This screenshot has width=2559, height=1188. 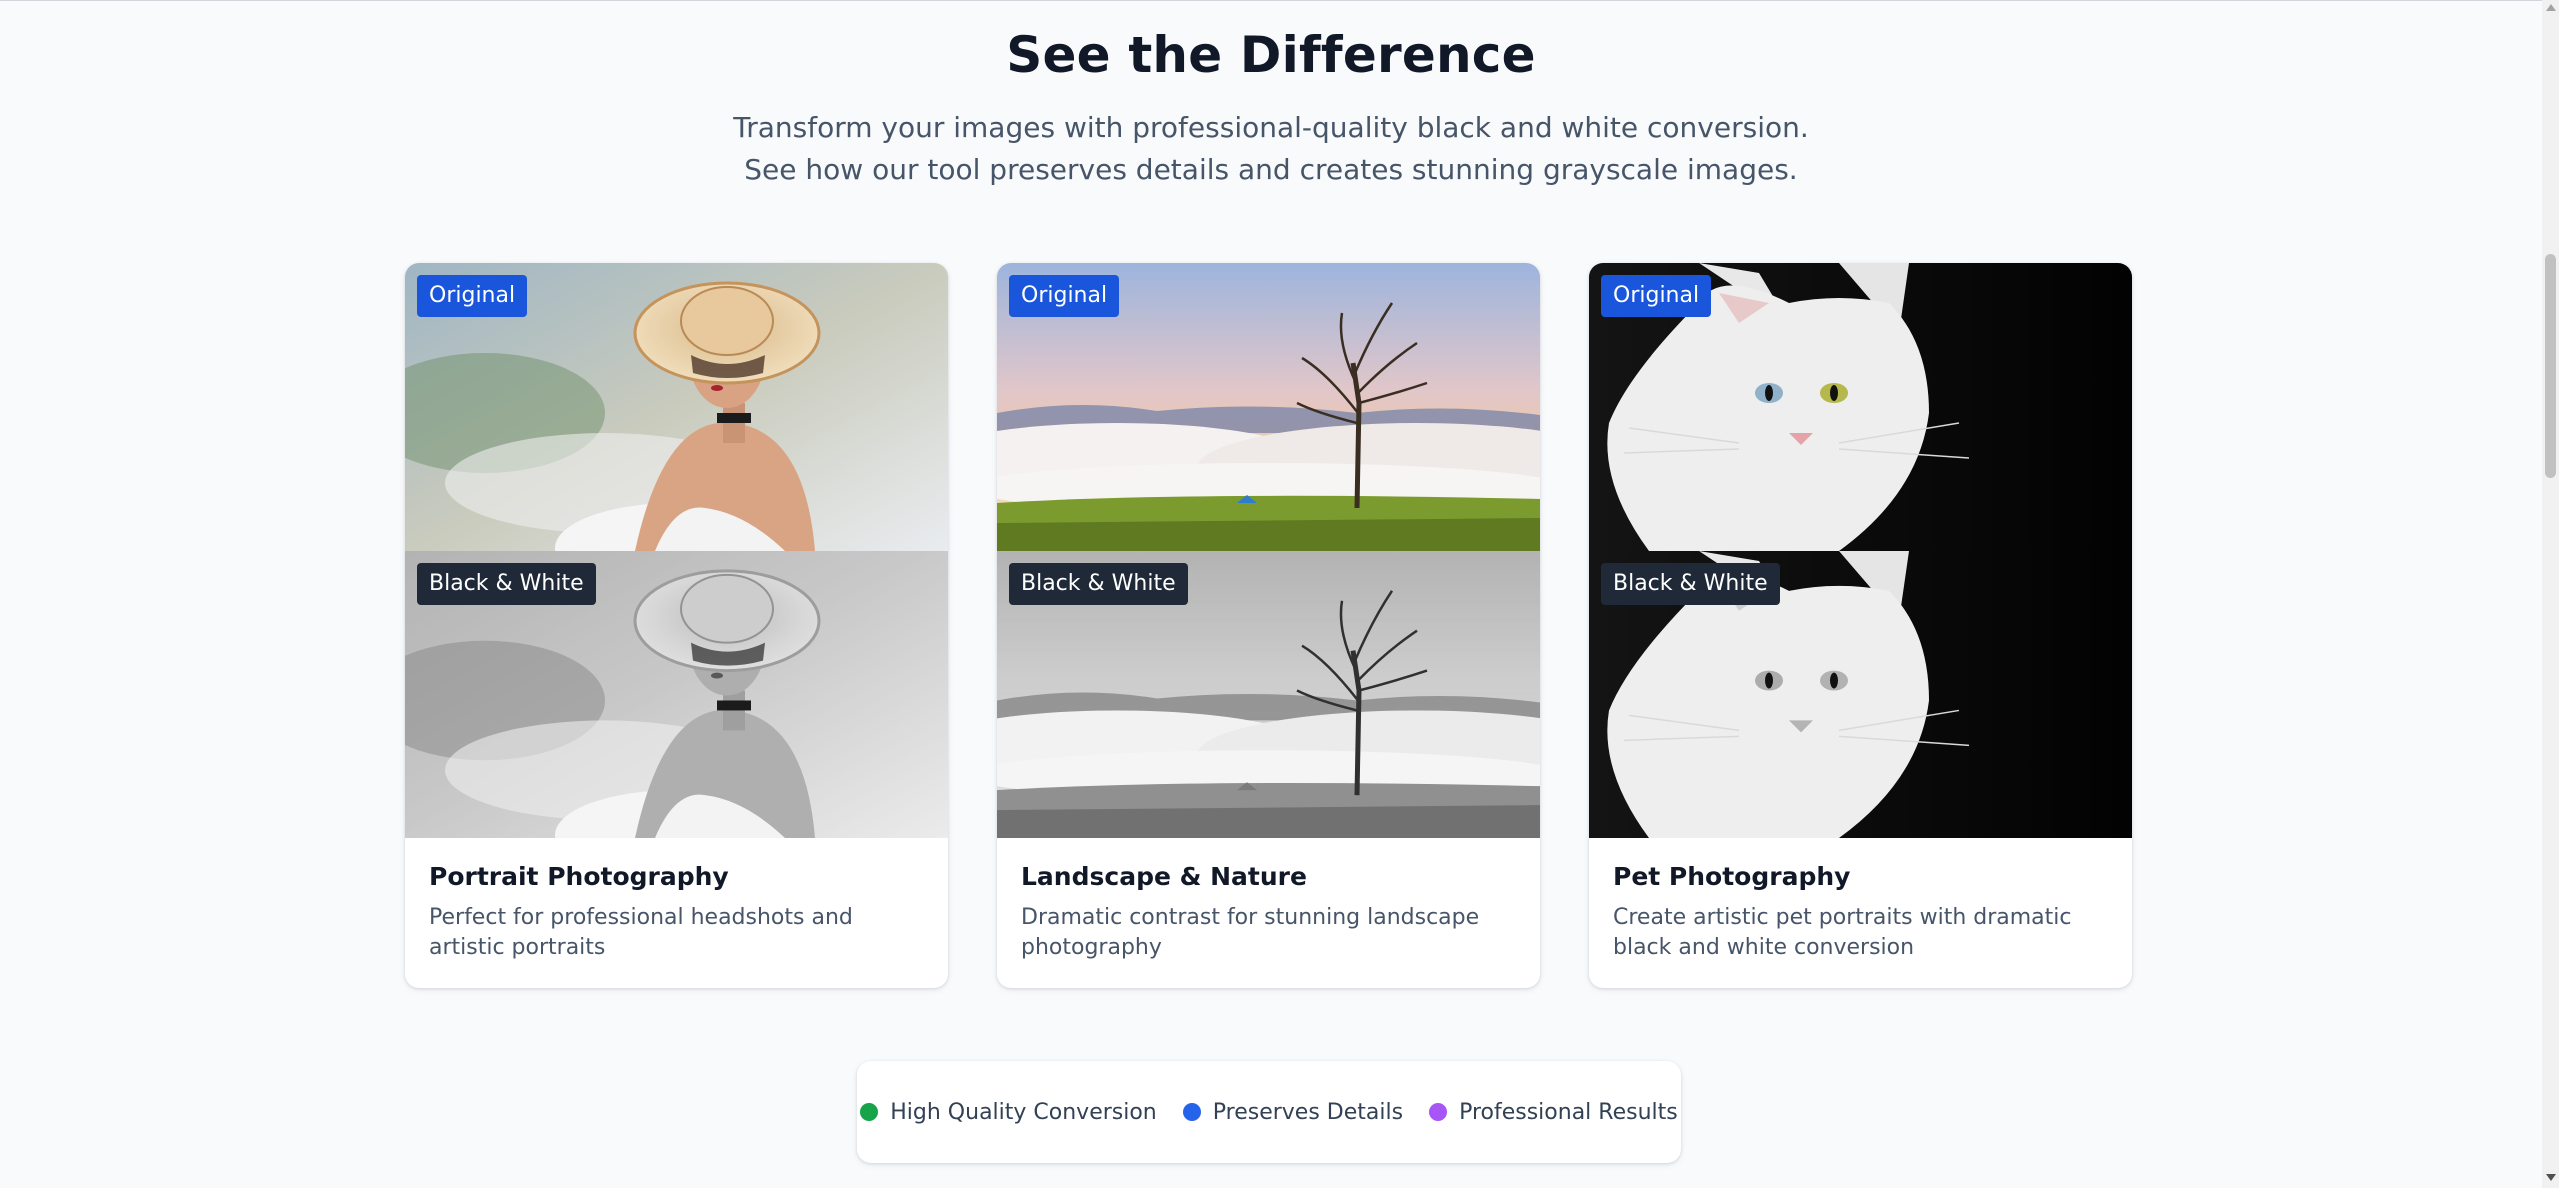 What do you see at coordinates (1568, 1112) in the screenshot?
I see `feature-label: Professional Results` at bounding box center [1568, 1112].